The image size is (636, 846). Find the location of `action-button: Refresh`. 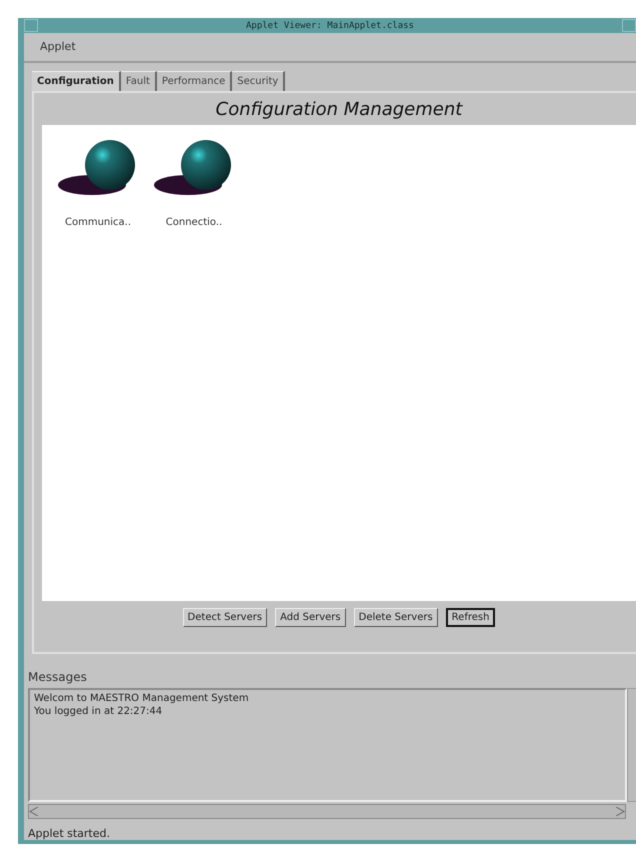

action-button: Refresh is located at coordinates (471, 617).